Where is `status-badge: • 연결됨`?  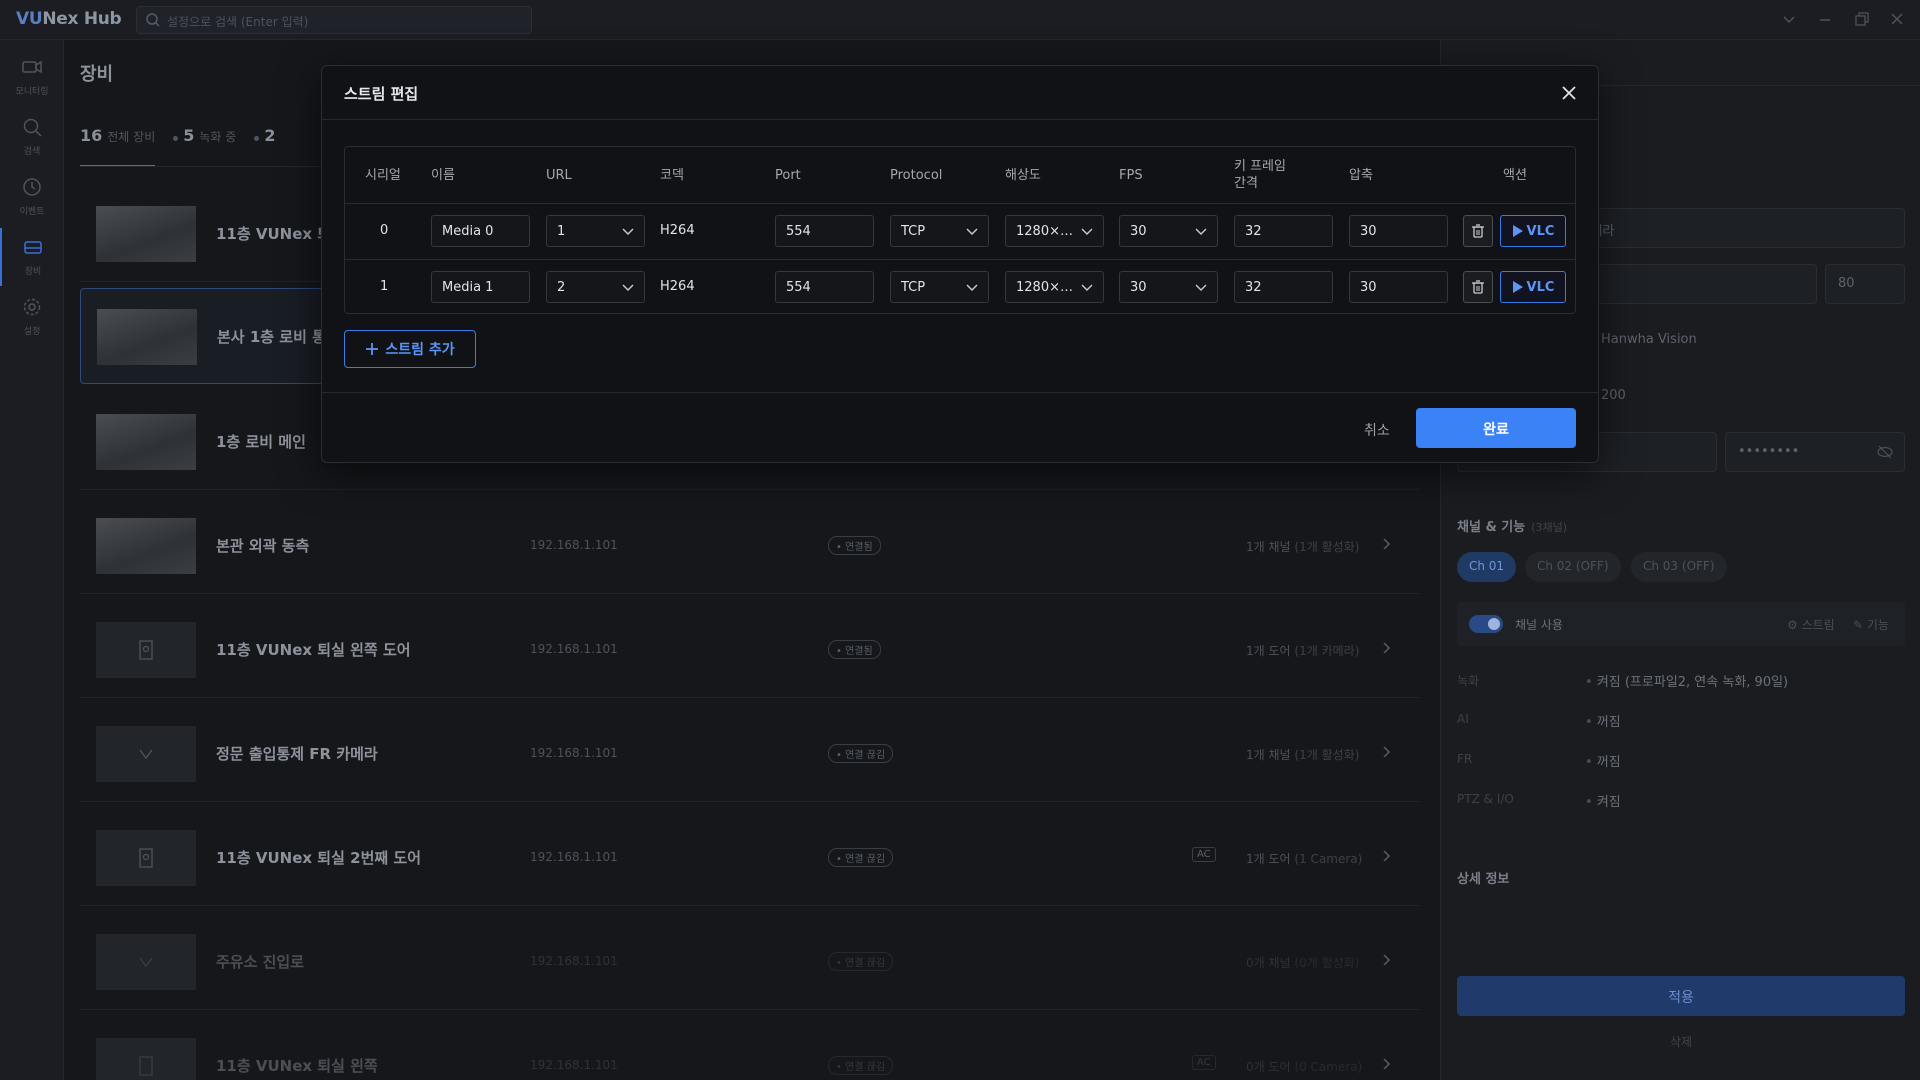
status-badge: • 연결됨 is located at coordinates (854, 649).